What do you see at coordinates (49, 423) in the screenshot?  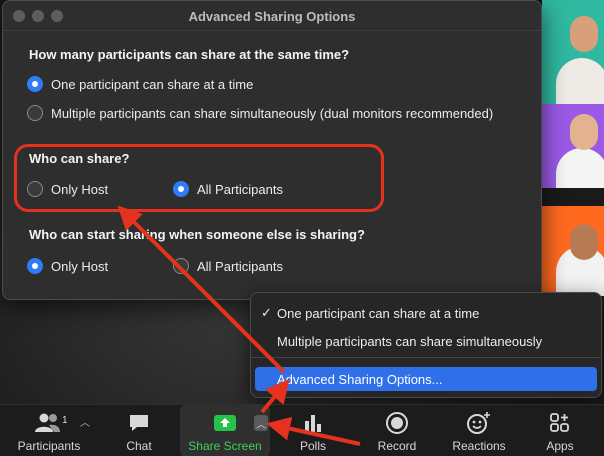 I see `participants-icon` at bounding box center [49, 423].